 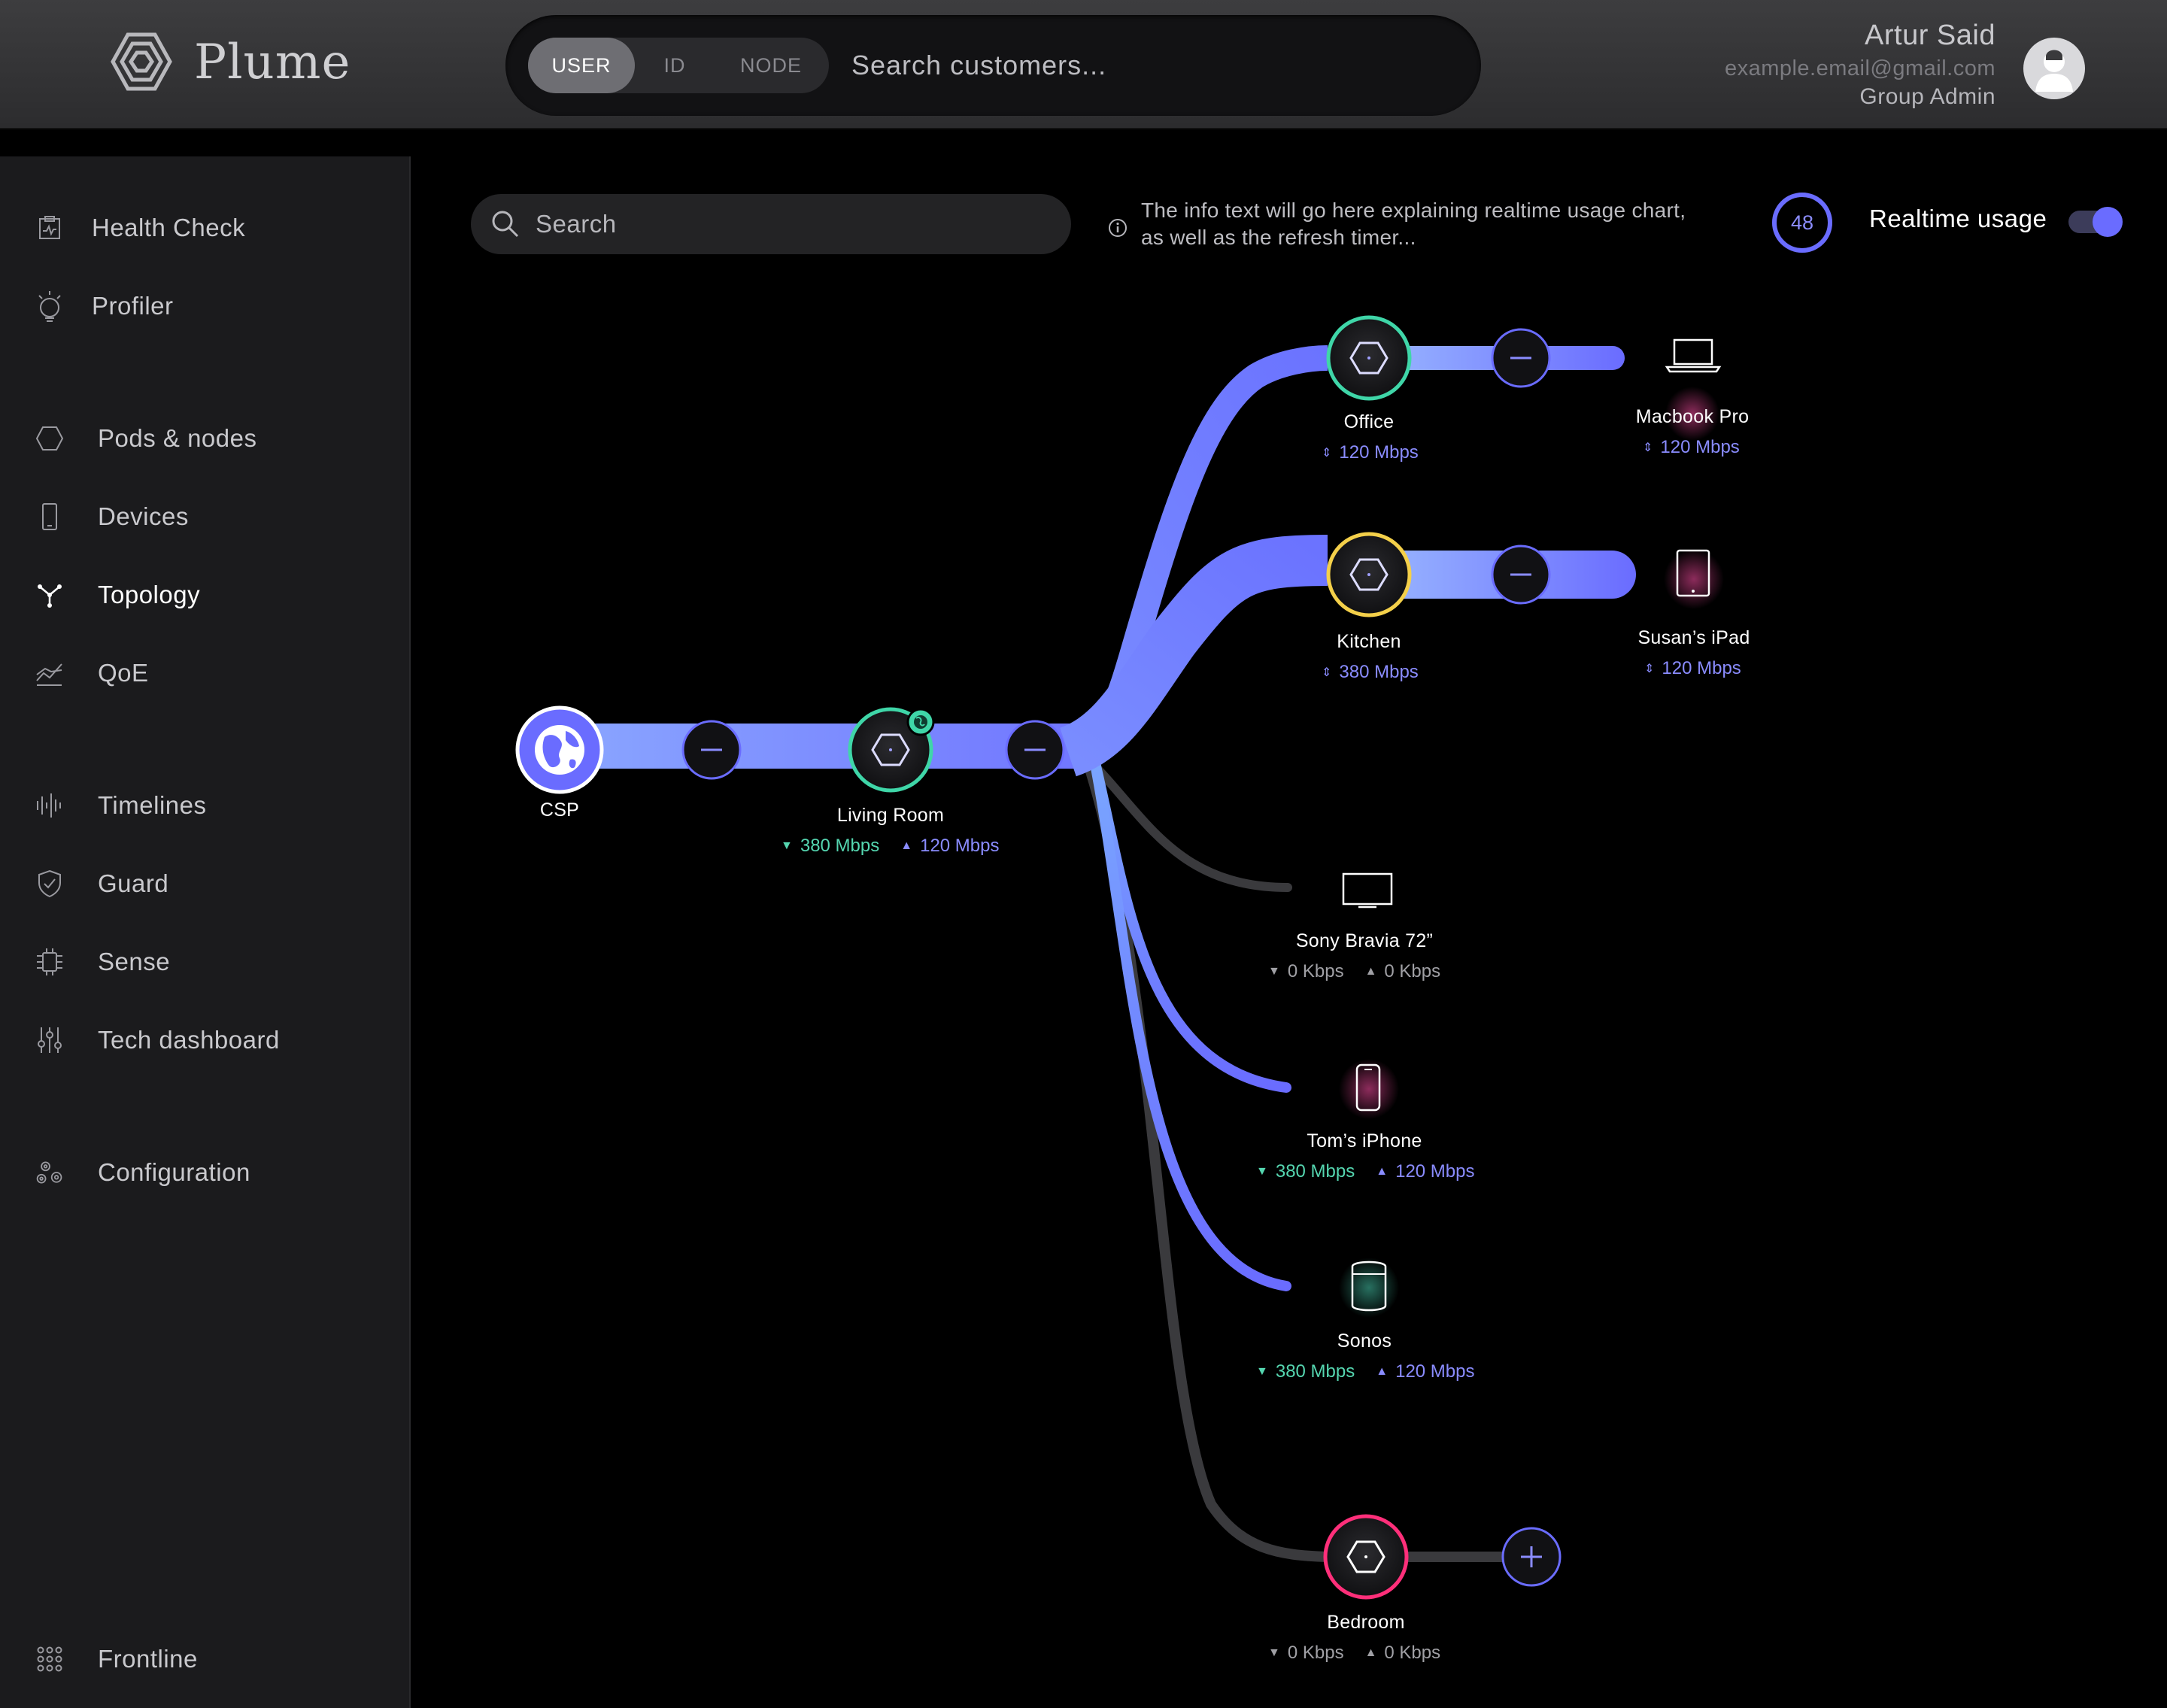 I want to click on collapse-button-living-room, so click(x=1035, y=750).